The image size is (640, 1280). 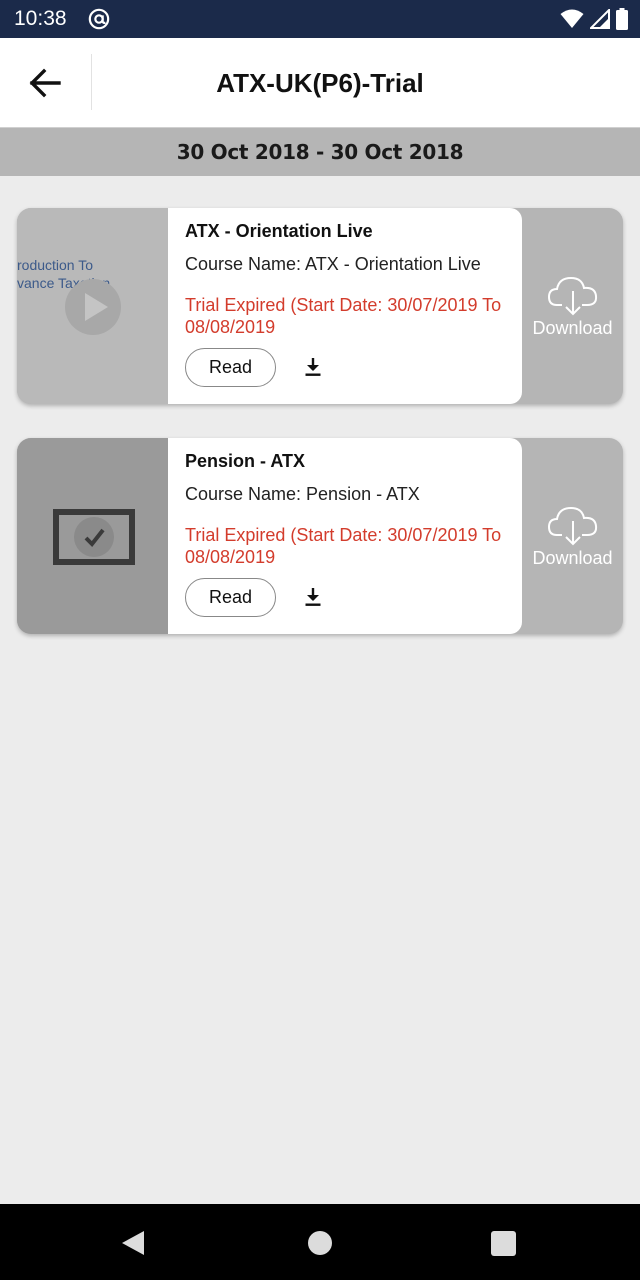 I want to click on play-icon, so click(x=93, y=307).